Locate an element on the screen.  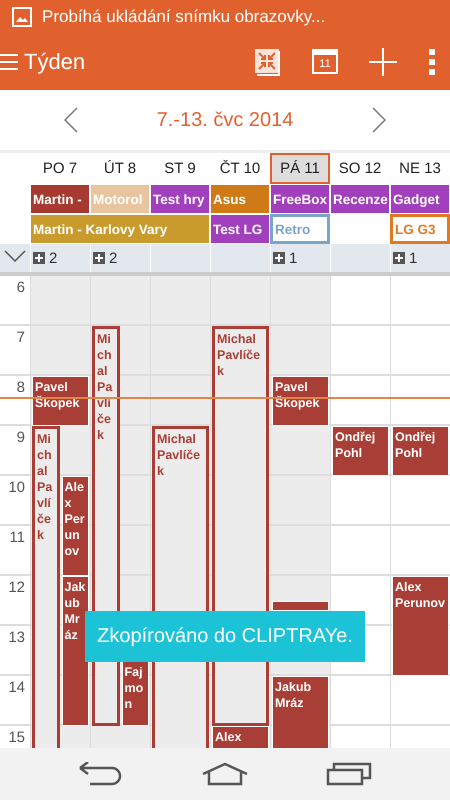
all-day-event: FreeBox is located at coordinates (300, 199).